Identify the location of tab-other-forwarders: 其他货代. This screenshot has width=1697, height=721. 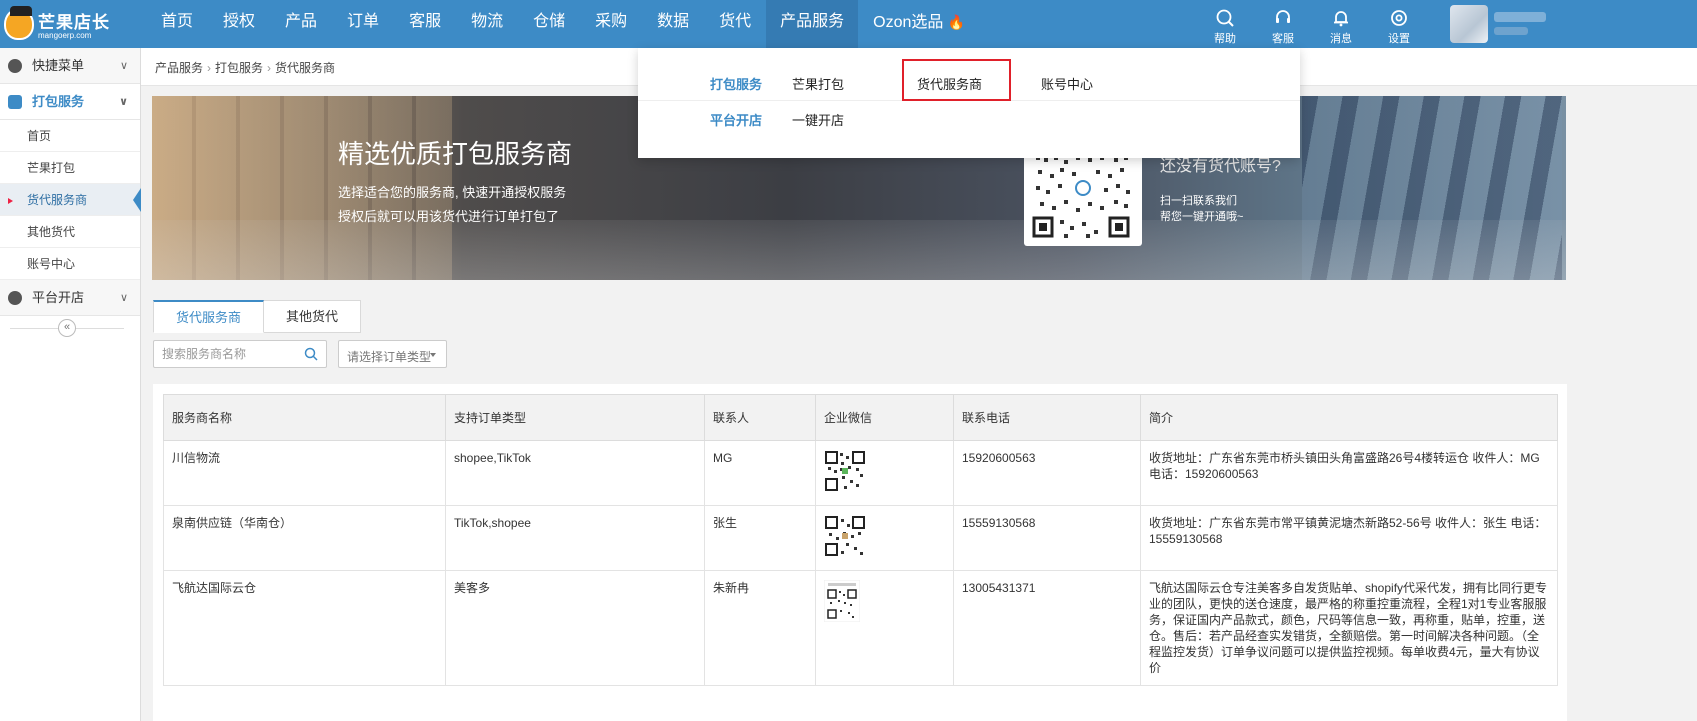
(313, 316).